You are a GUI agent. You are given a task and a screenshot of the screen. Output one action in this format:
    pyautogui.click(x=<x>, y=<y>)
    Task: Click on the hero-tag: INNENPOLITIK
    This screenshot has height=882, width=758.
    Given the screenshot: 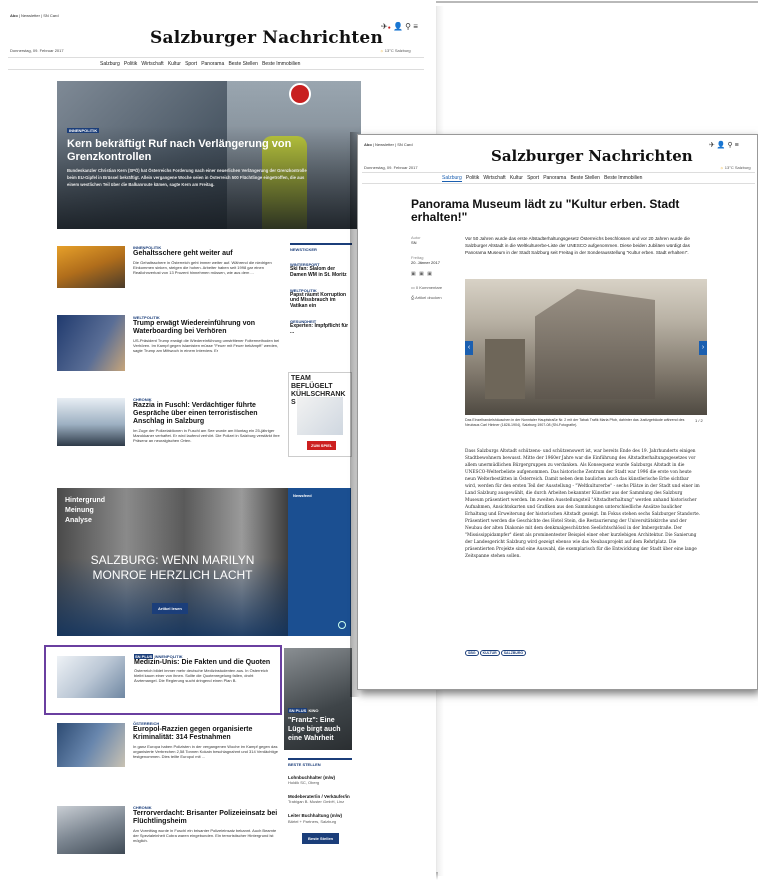 What is the action you would take?
    pyautogui.click(x=83, y=130)
    